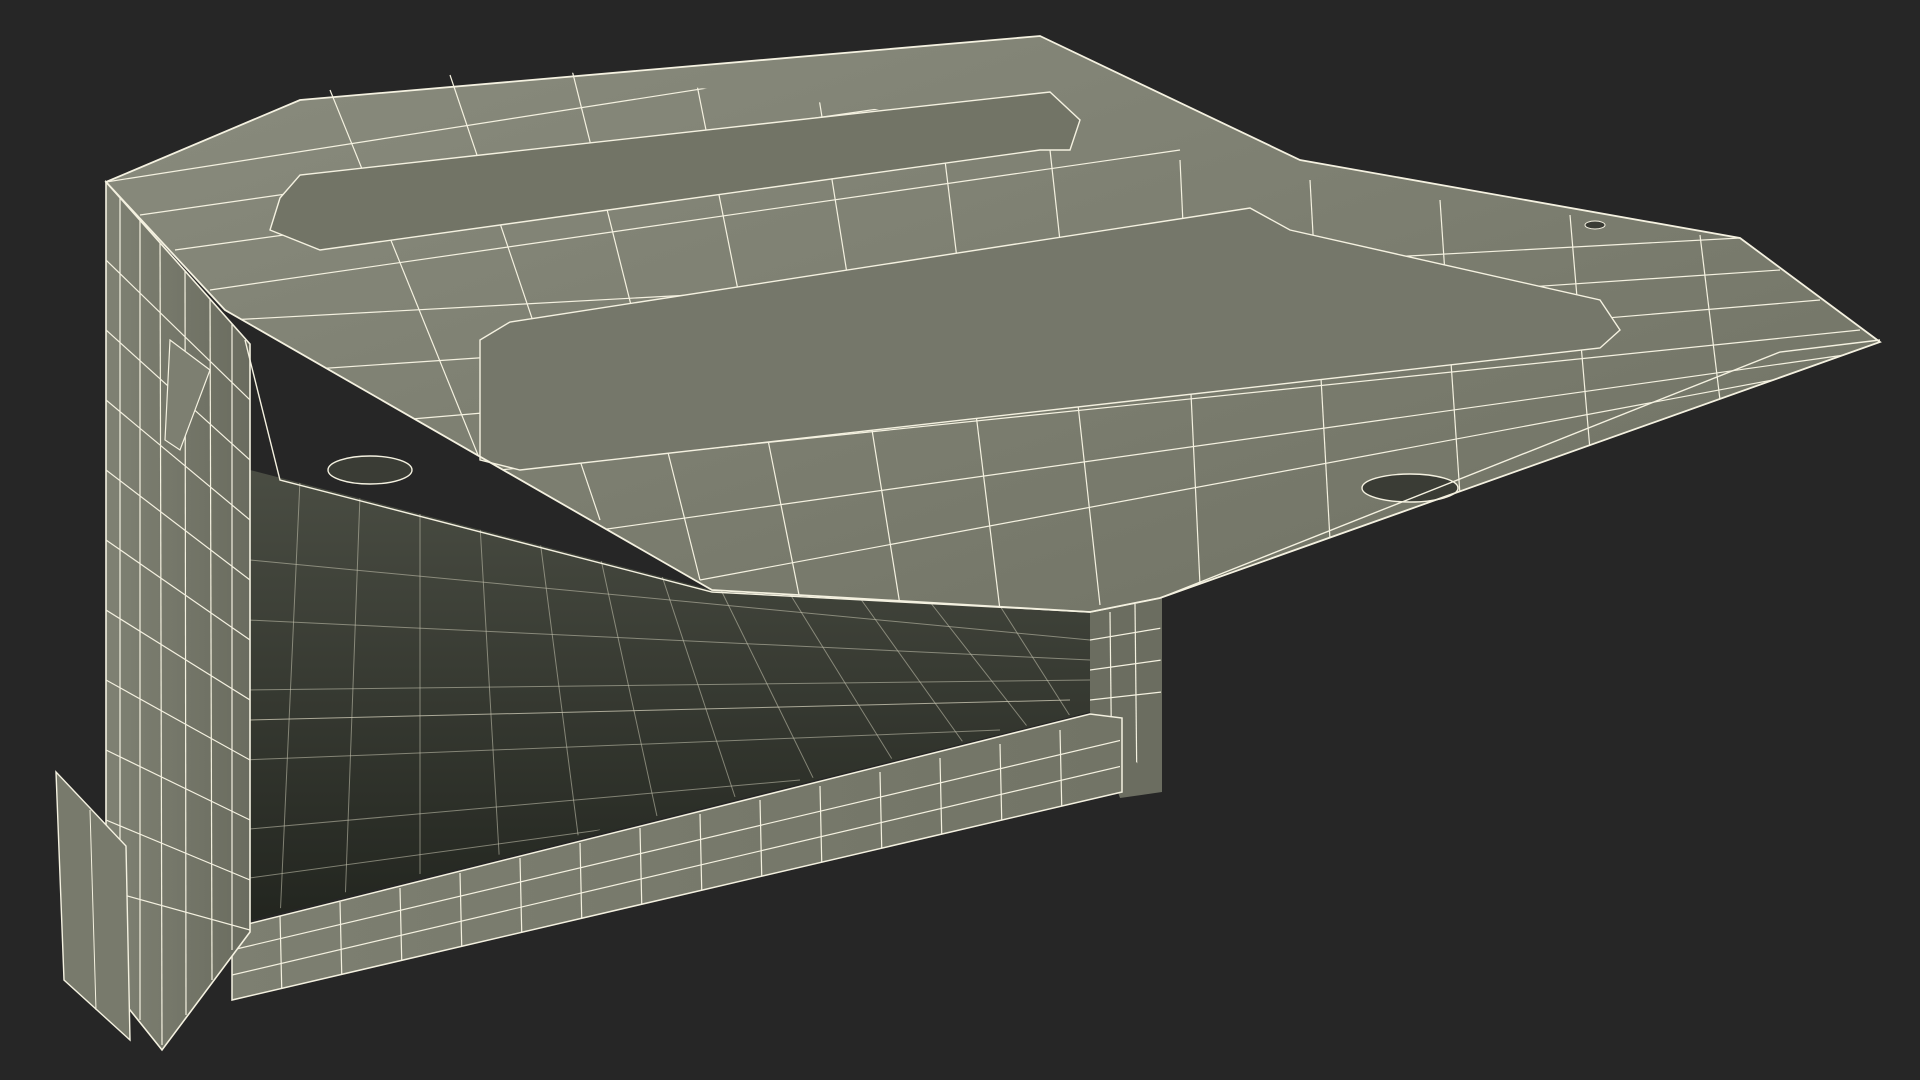 Image resolution: width=1920 pixels, height=1080 pixels. What do you see at coordinates (153, 615) in the screenshot?
I see `box-left-wall` at bounding box center [153, 615].